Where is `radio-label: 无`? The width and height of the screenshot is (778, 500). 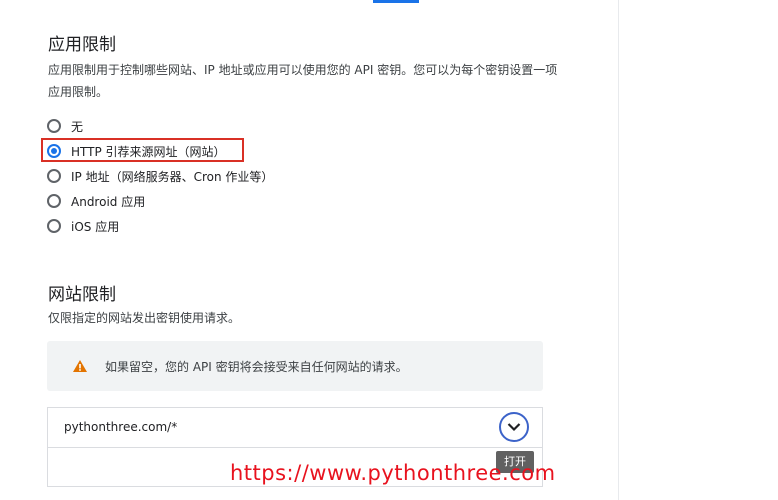 radio-label: 无 is located at coordinates (77, 126).